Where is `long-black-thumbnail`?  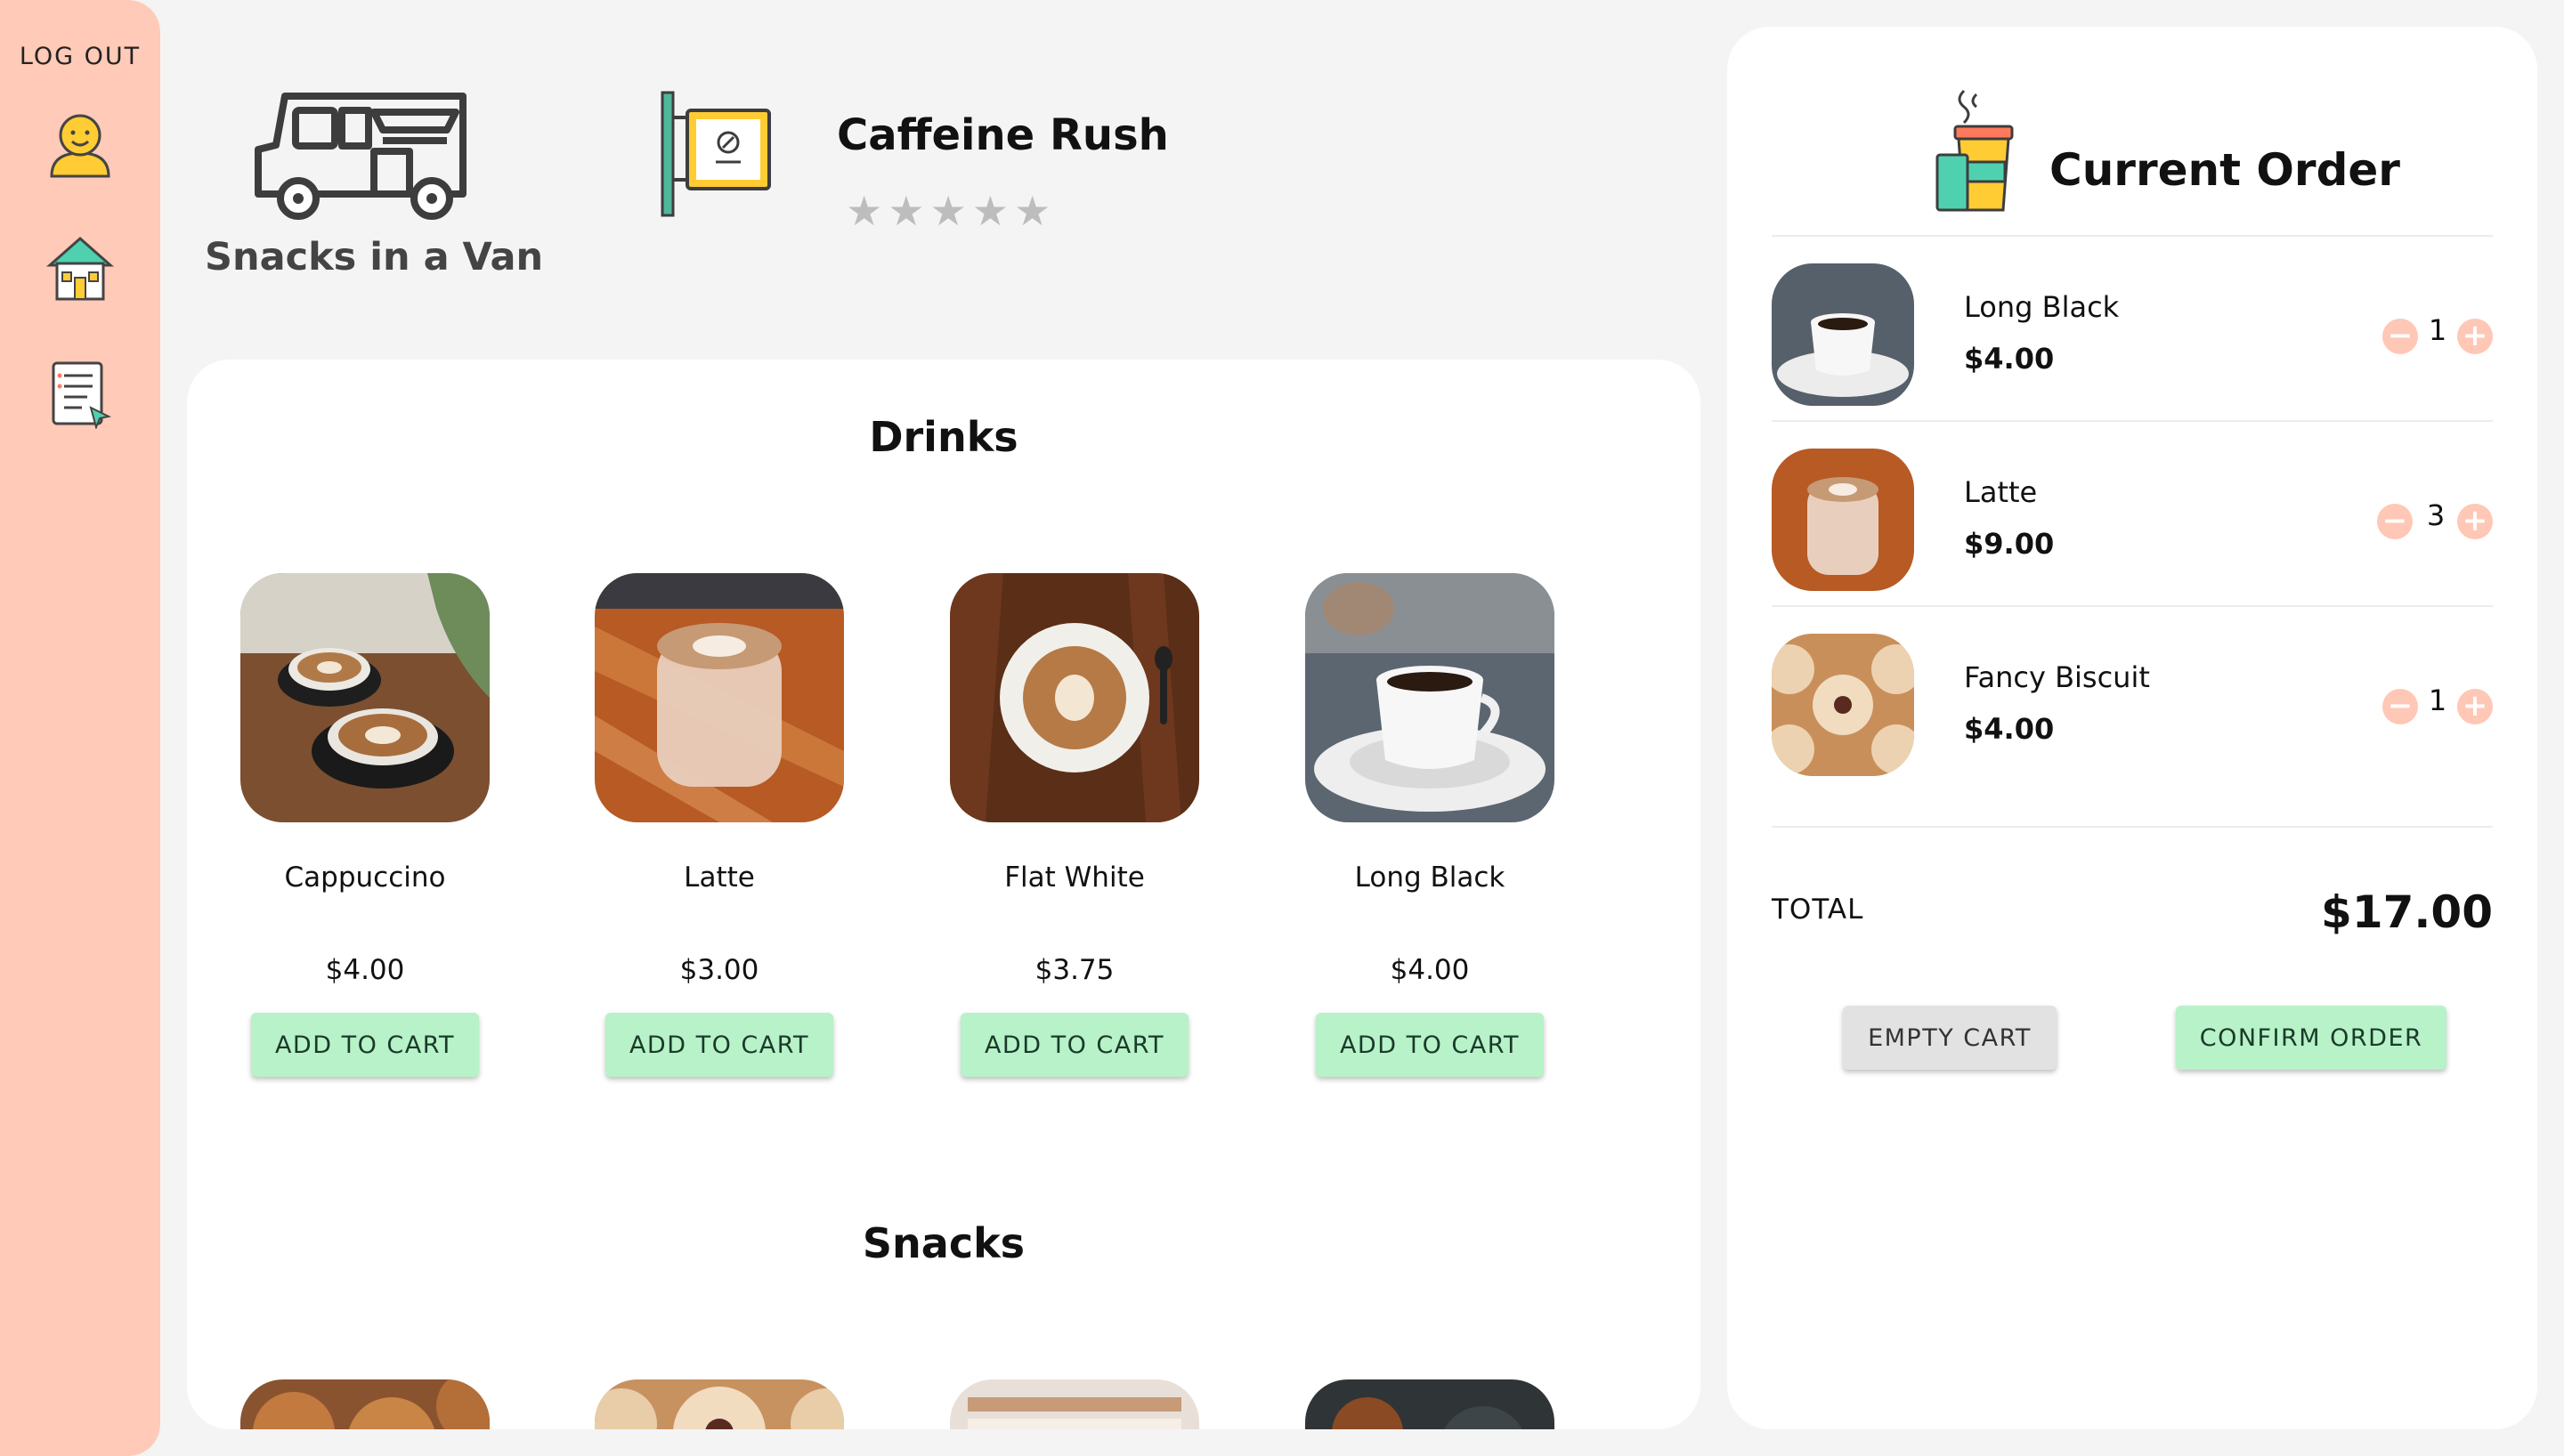
long-black-thumbnail is located at coordinates (1843, 334).